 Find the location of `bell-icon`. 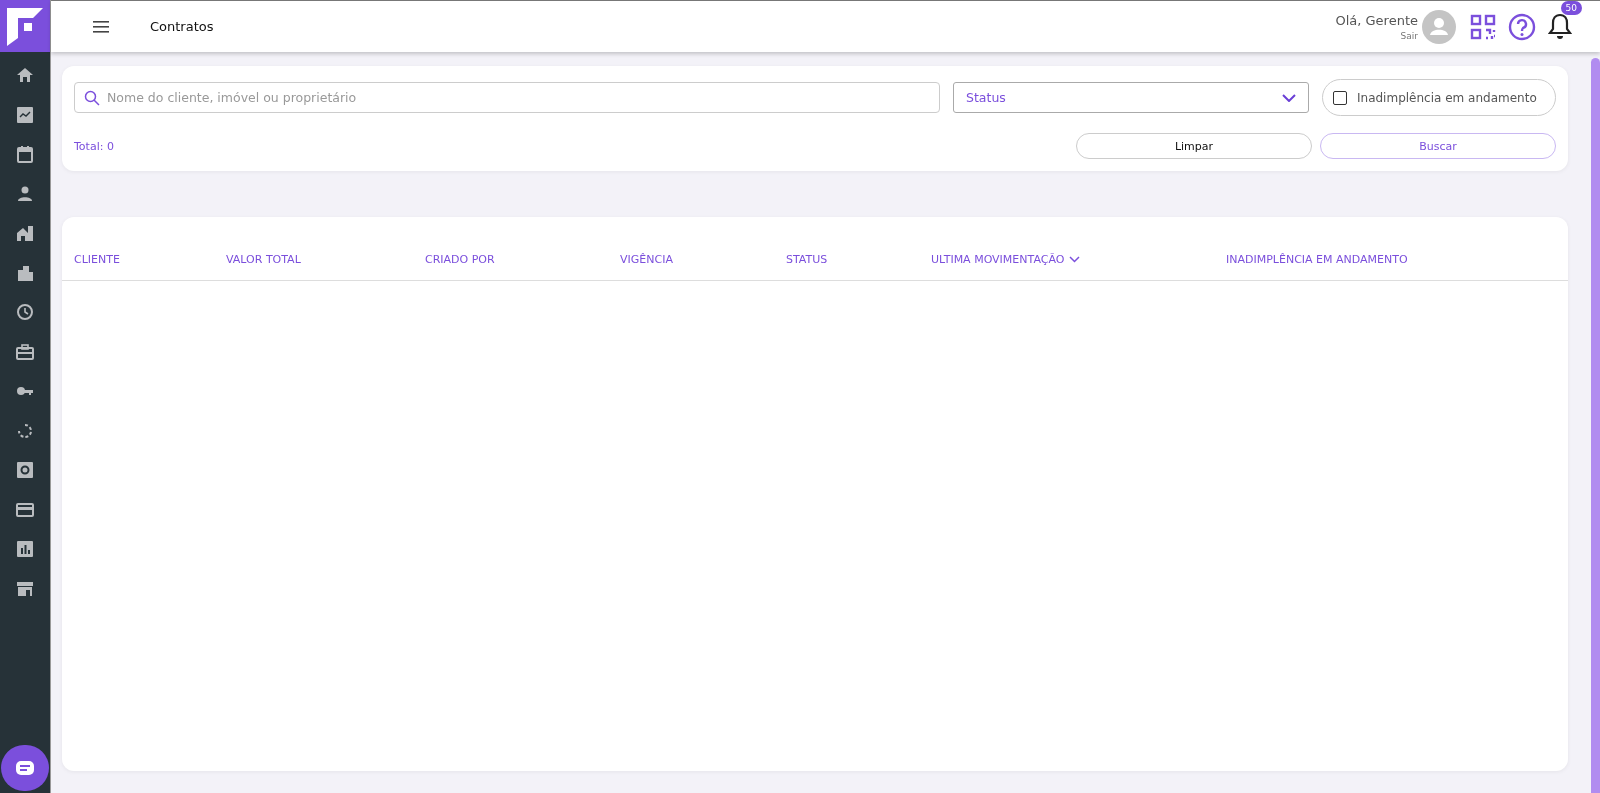

bell-icon is located at coordinates (1560, 26).